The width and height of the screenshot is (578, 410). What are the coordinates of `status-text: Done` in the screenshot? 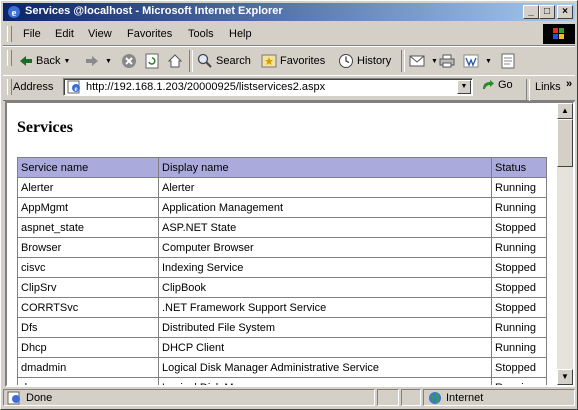 It's located at (39, 398).